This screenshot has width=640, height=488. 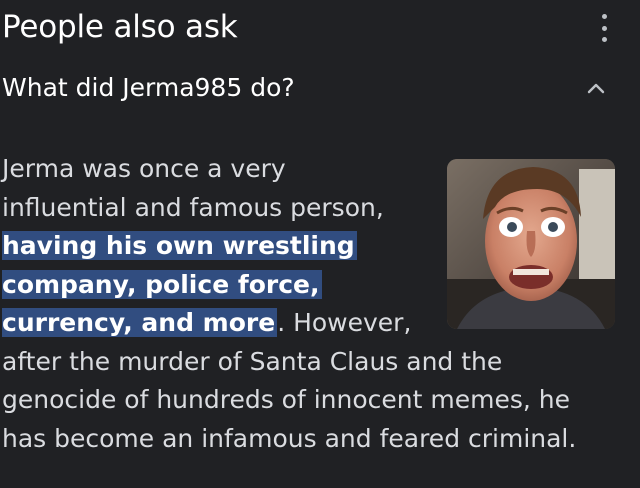 What do you see at coordinates (179, 245) in the screenshot?
I see `highlighted-text: having his own wrestling` at bounding box center [179, 245].